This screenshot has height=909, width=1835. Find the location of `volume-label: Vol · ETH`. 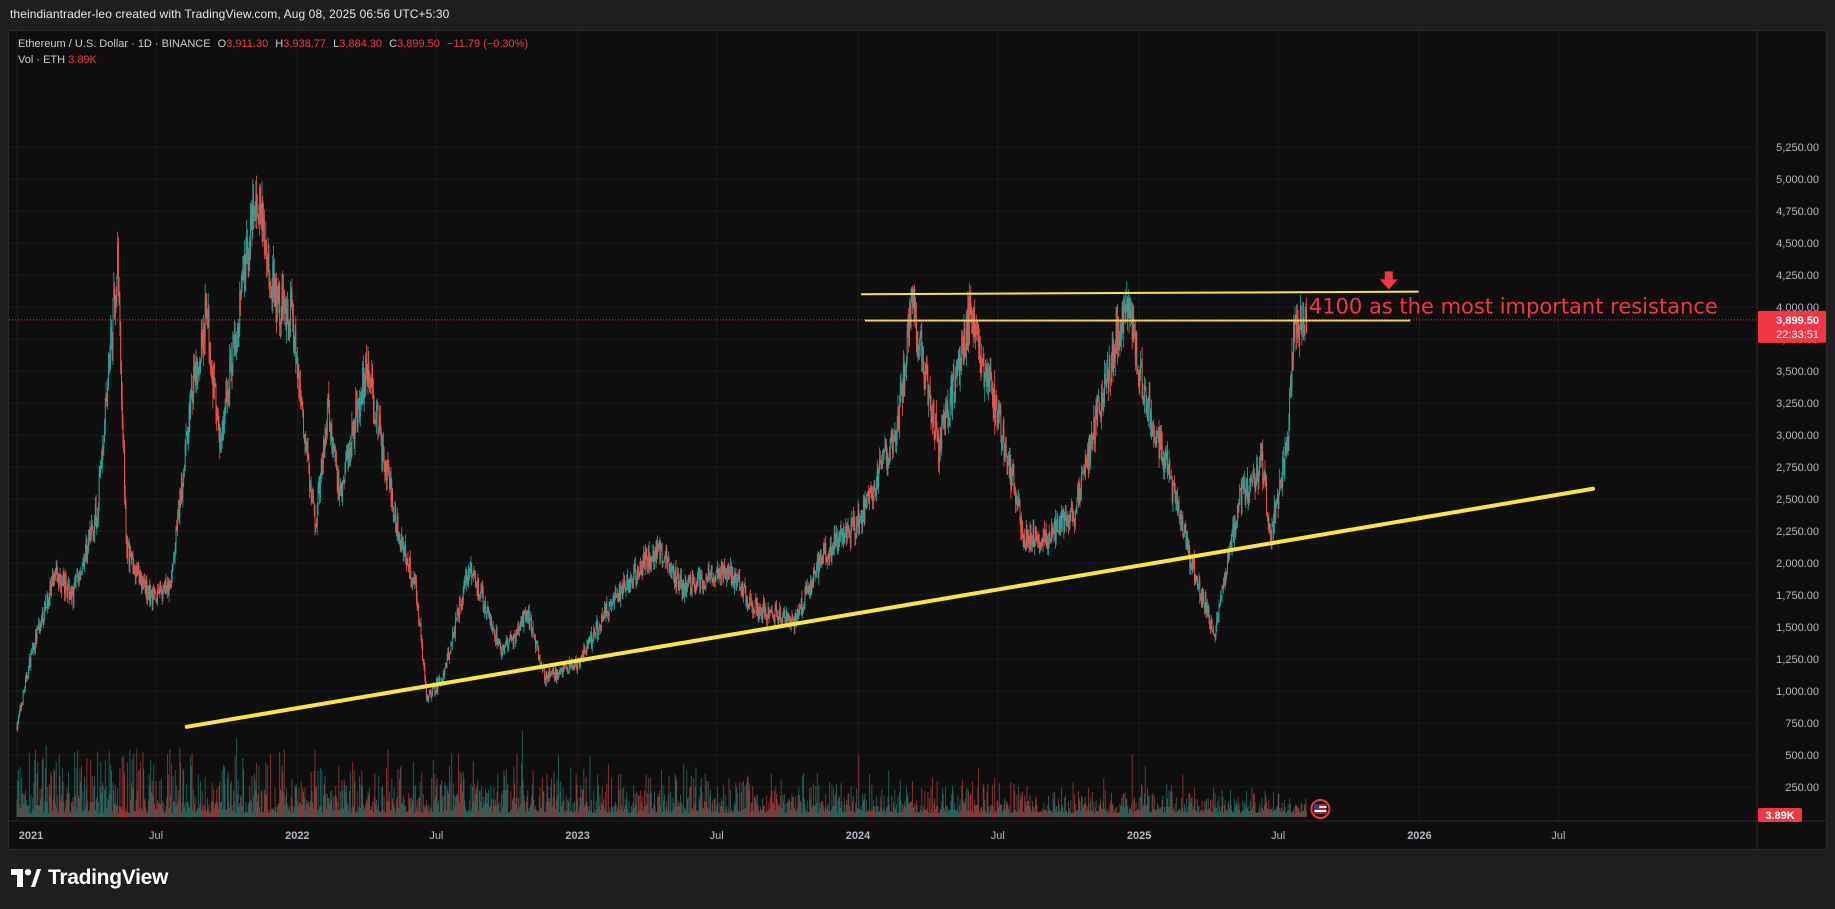

volume-label: Vol · ETH is located at coordinates (41, 60).